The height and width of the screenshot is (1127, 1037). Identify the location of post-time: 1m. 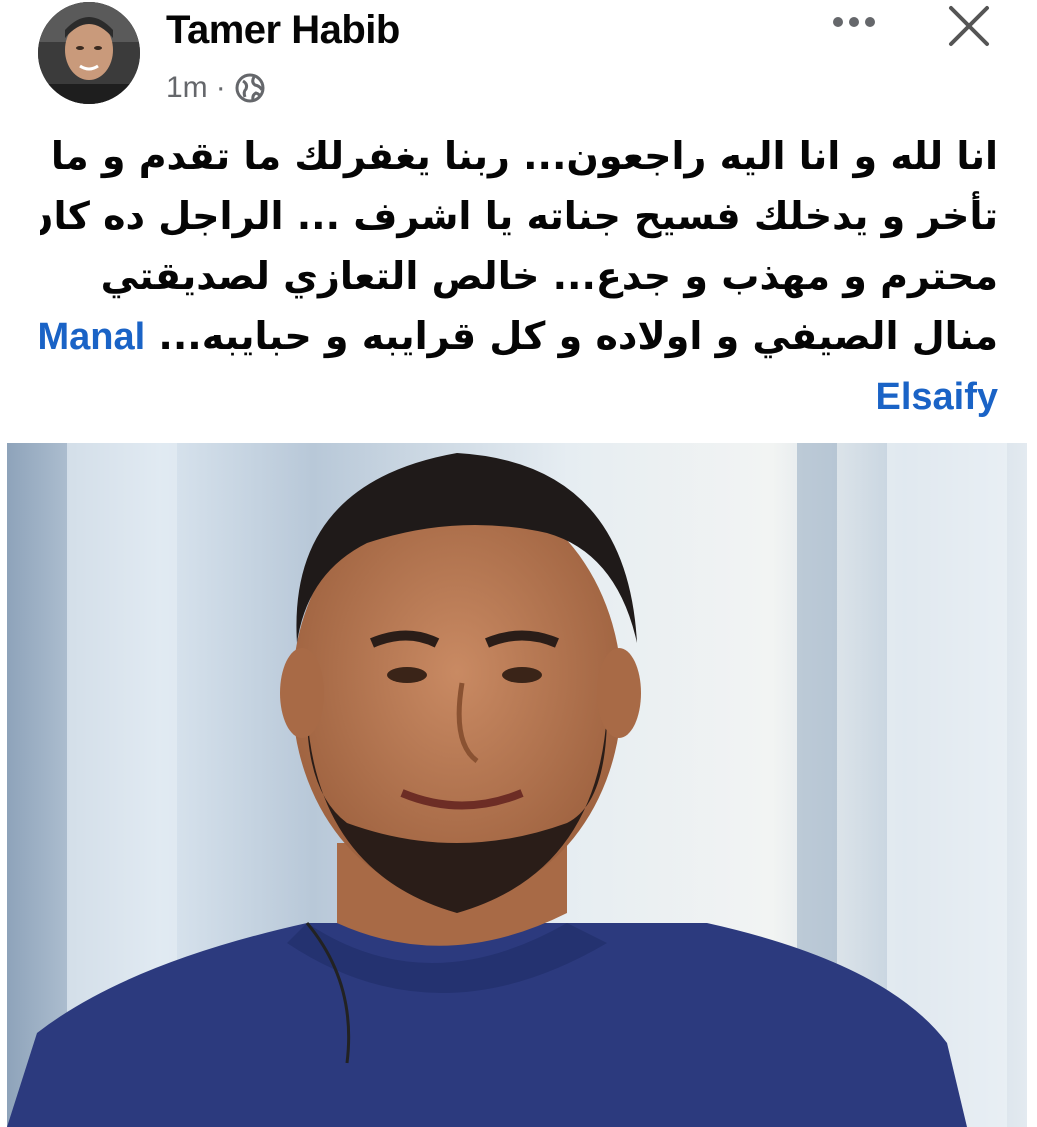
(187, 88).